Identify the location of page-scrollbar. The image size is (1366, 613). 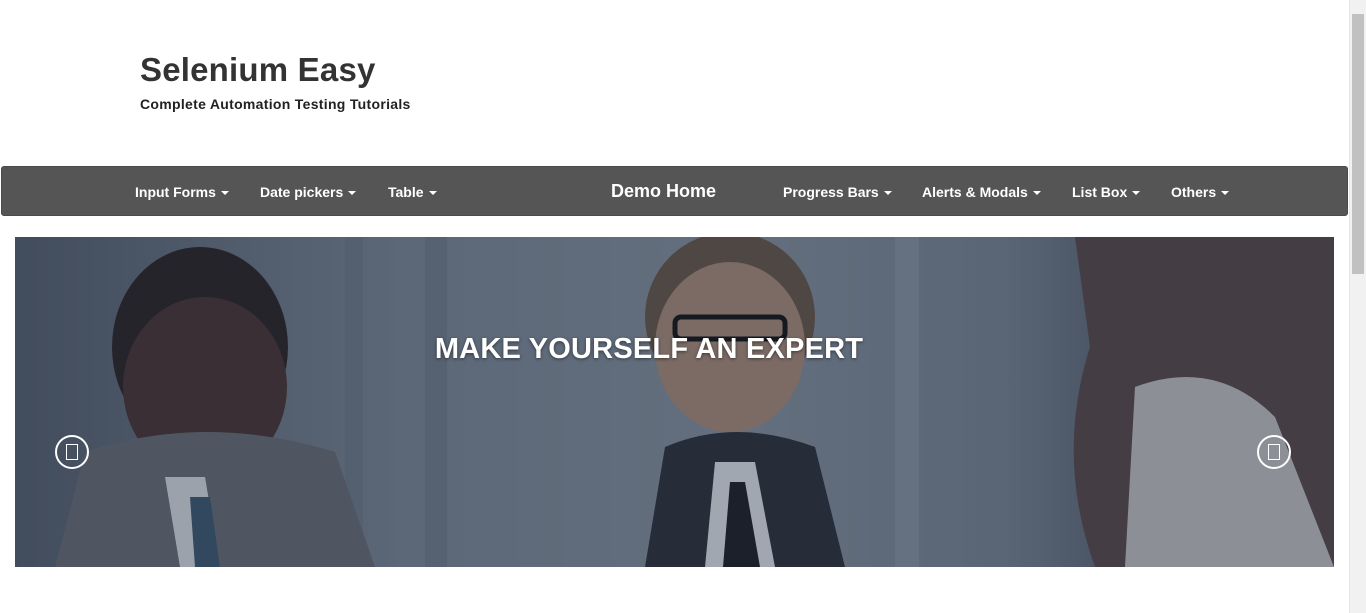
(1357, 306).